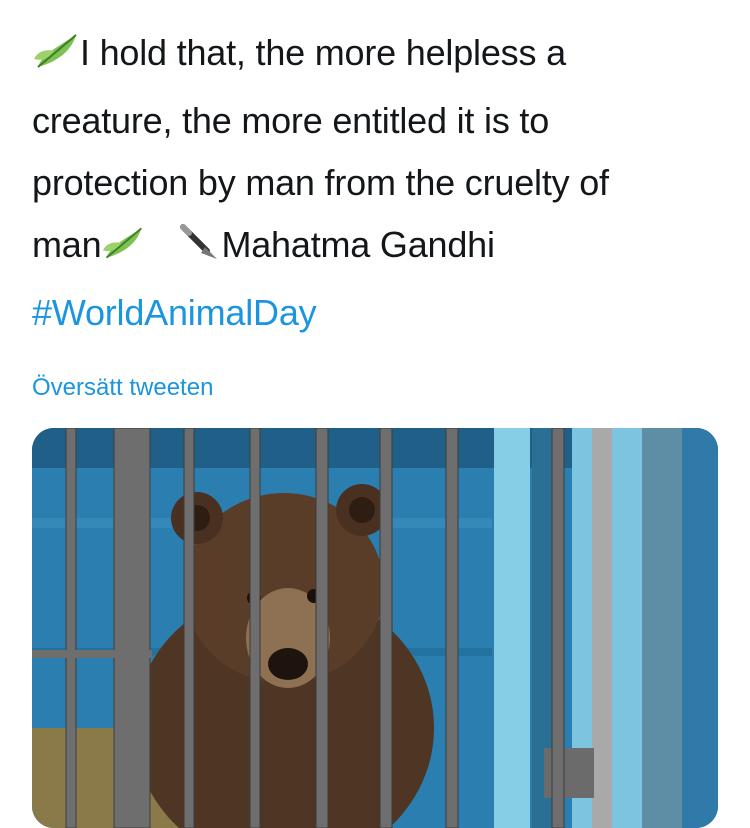  I want to click on tweet-line-1: I hold that, the more helpless a, so click(382, 56).